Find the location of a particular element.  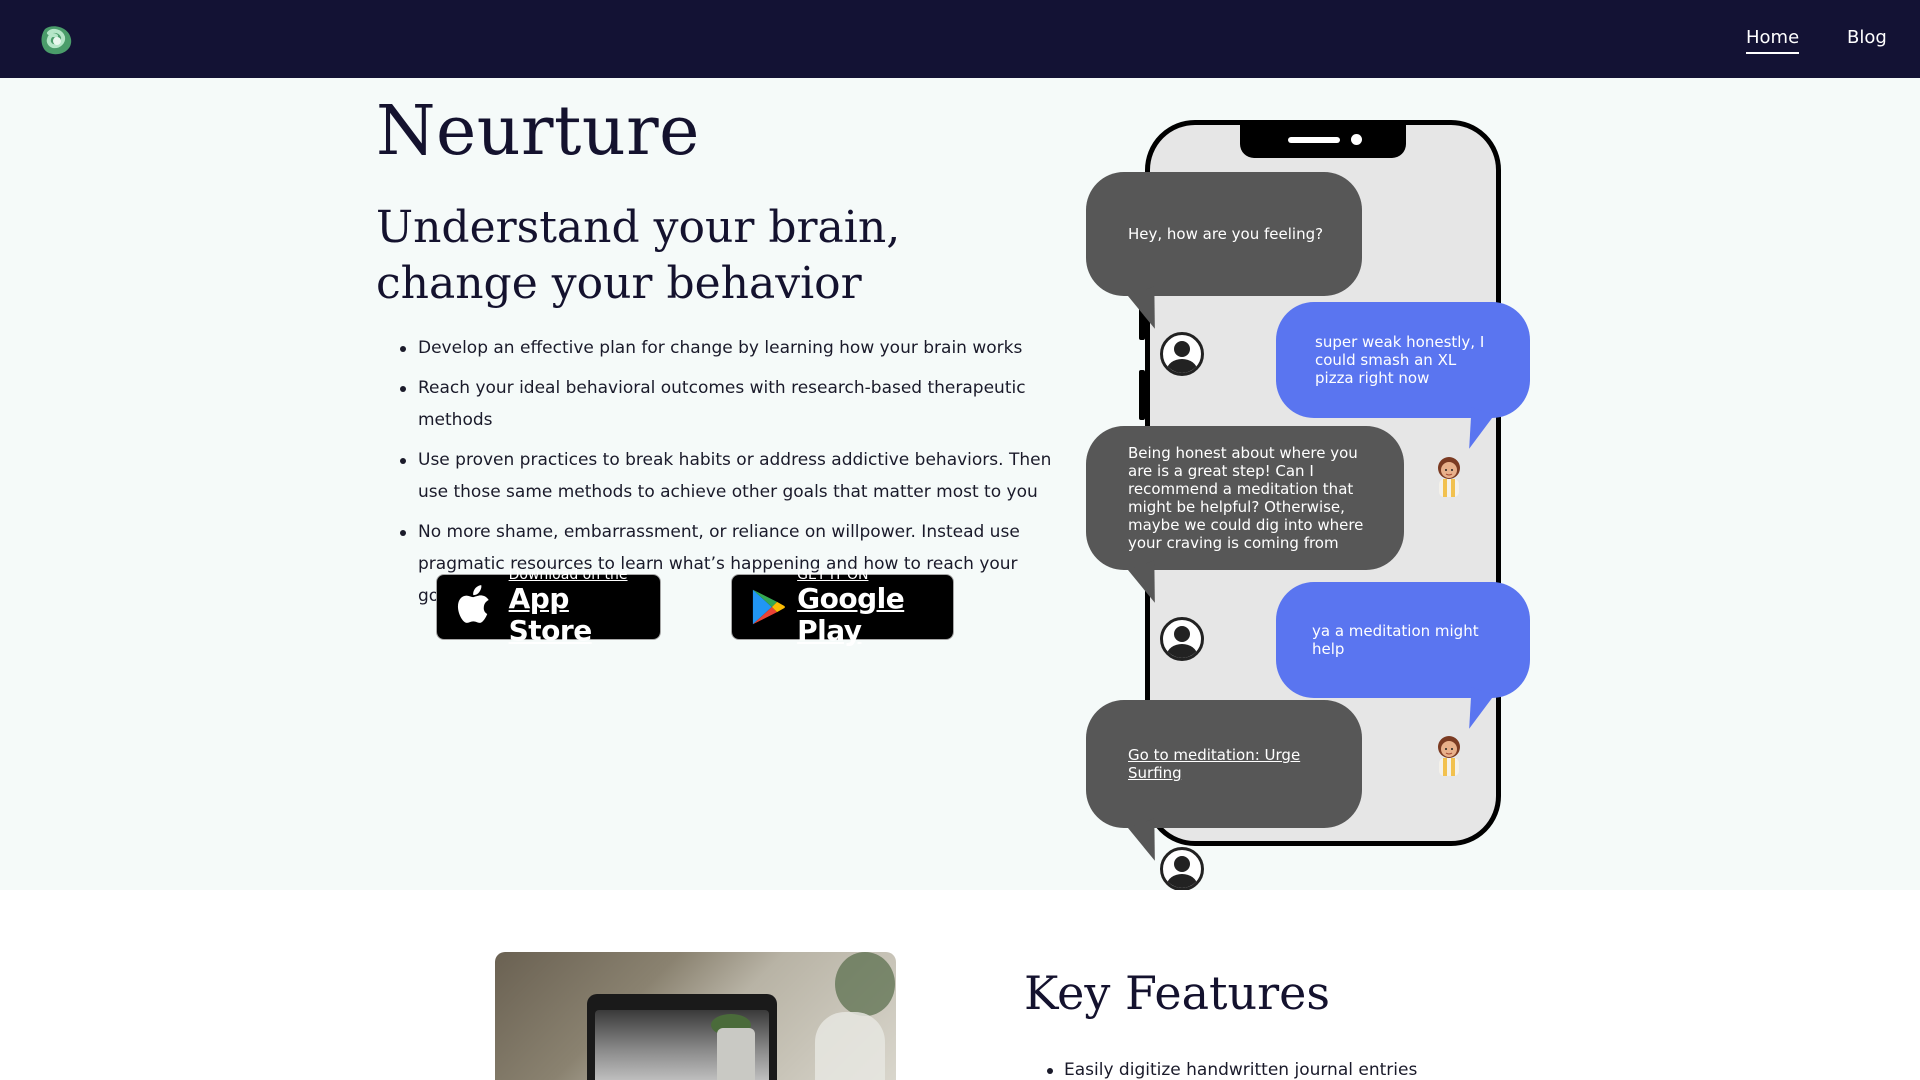

google-play-icon is located at coordinates (768, 607).